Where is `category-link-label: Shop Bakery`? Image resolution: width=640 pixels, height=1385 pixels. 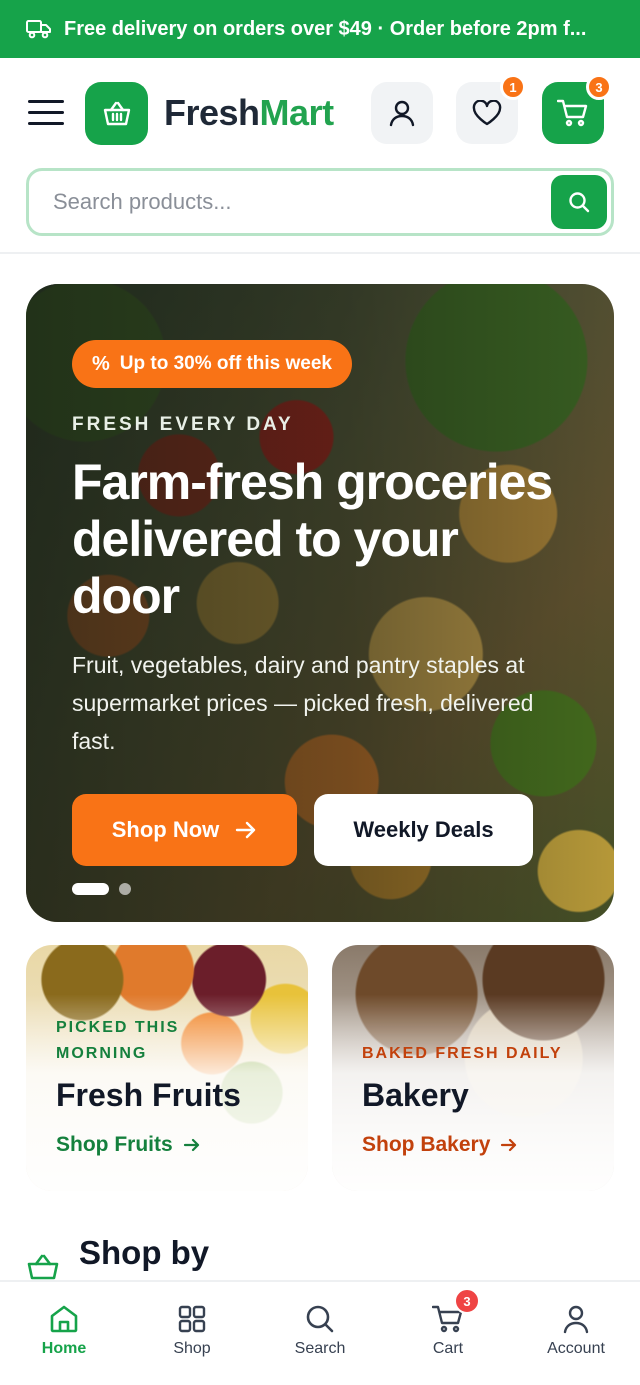 category-link-label: Shop Bakery is located at coordinates (426, 1144).